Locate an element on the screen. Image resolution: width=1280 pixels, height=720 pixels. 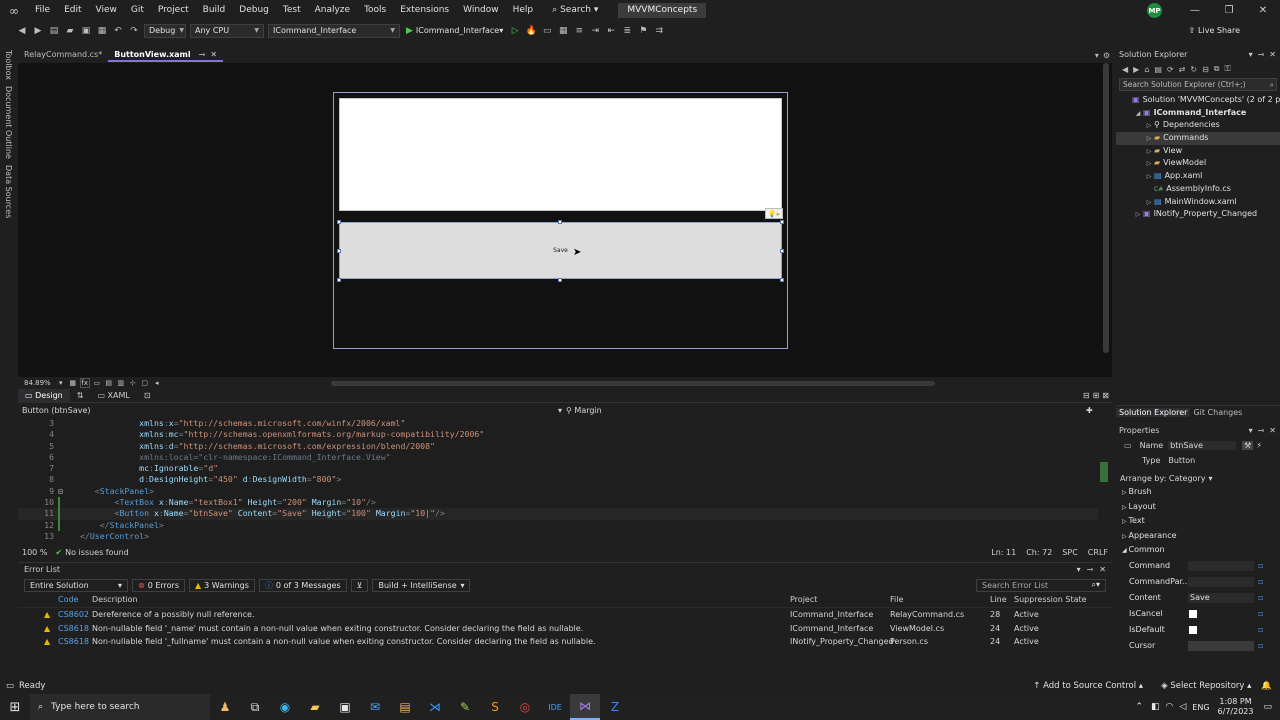
horizontal-split-icon: ⊟ is located at coordinates (1086, 395).